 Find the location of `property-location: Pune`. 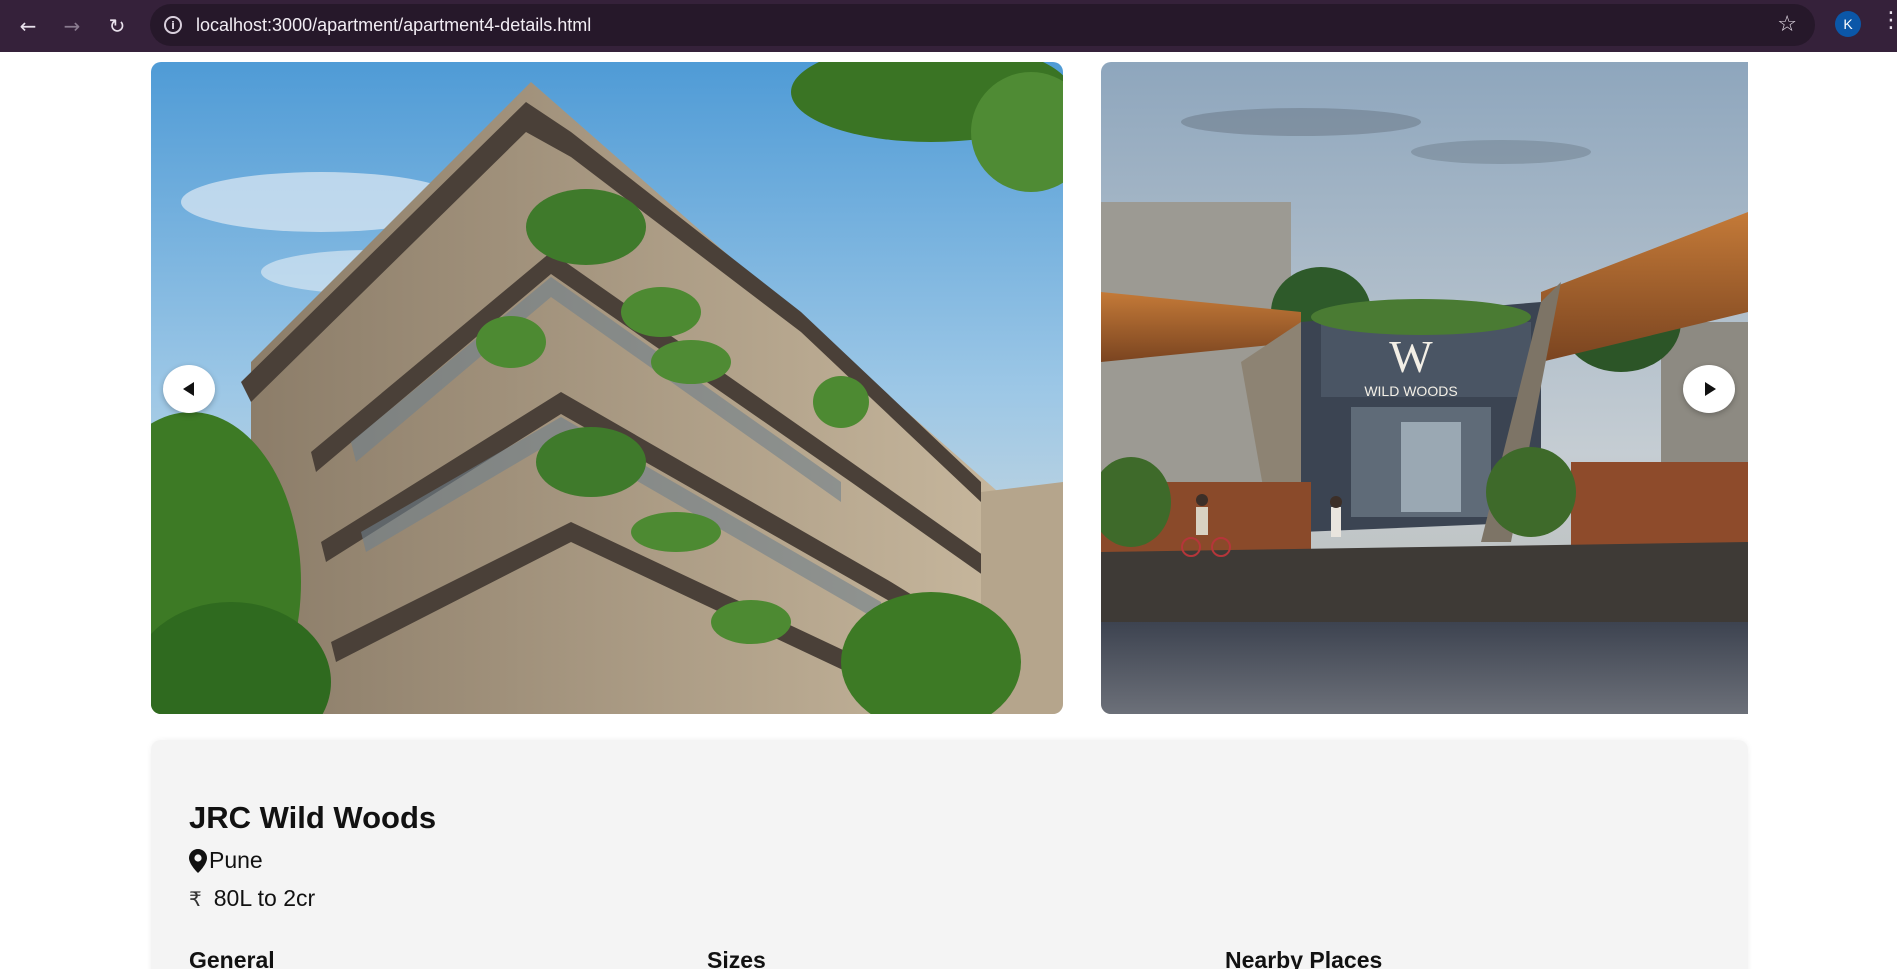

property-location: Pune is located at coordinates (226, 860).